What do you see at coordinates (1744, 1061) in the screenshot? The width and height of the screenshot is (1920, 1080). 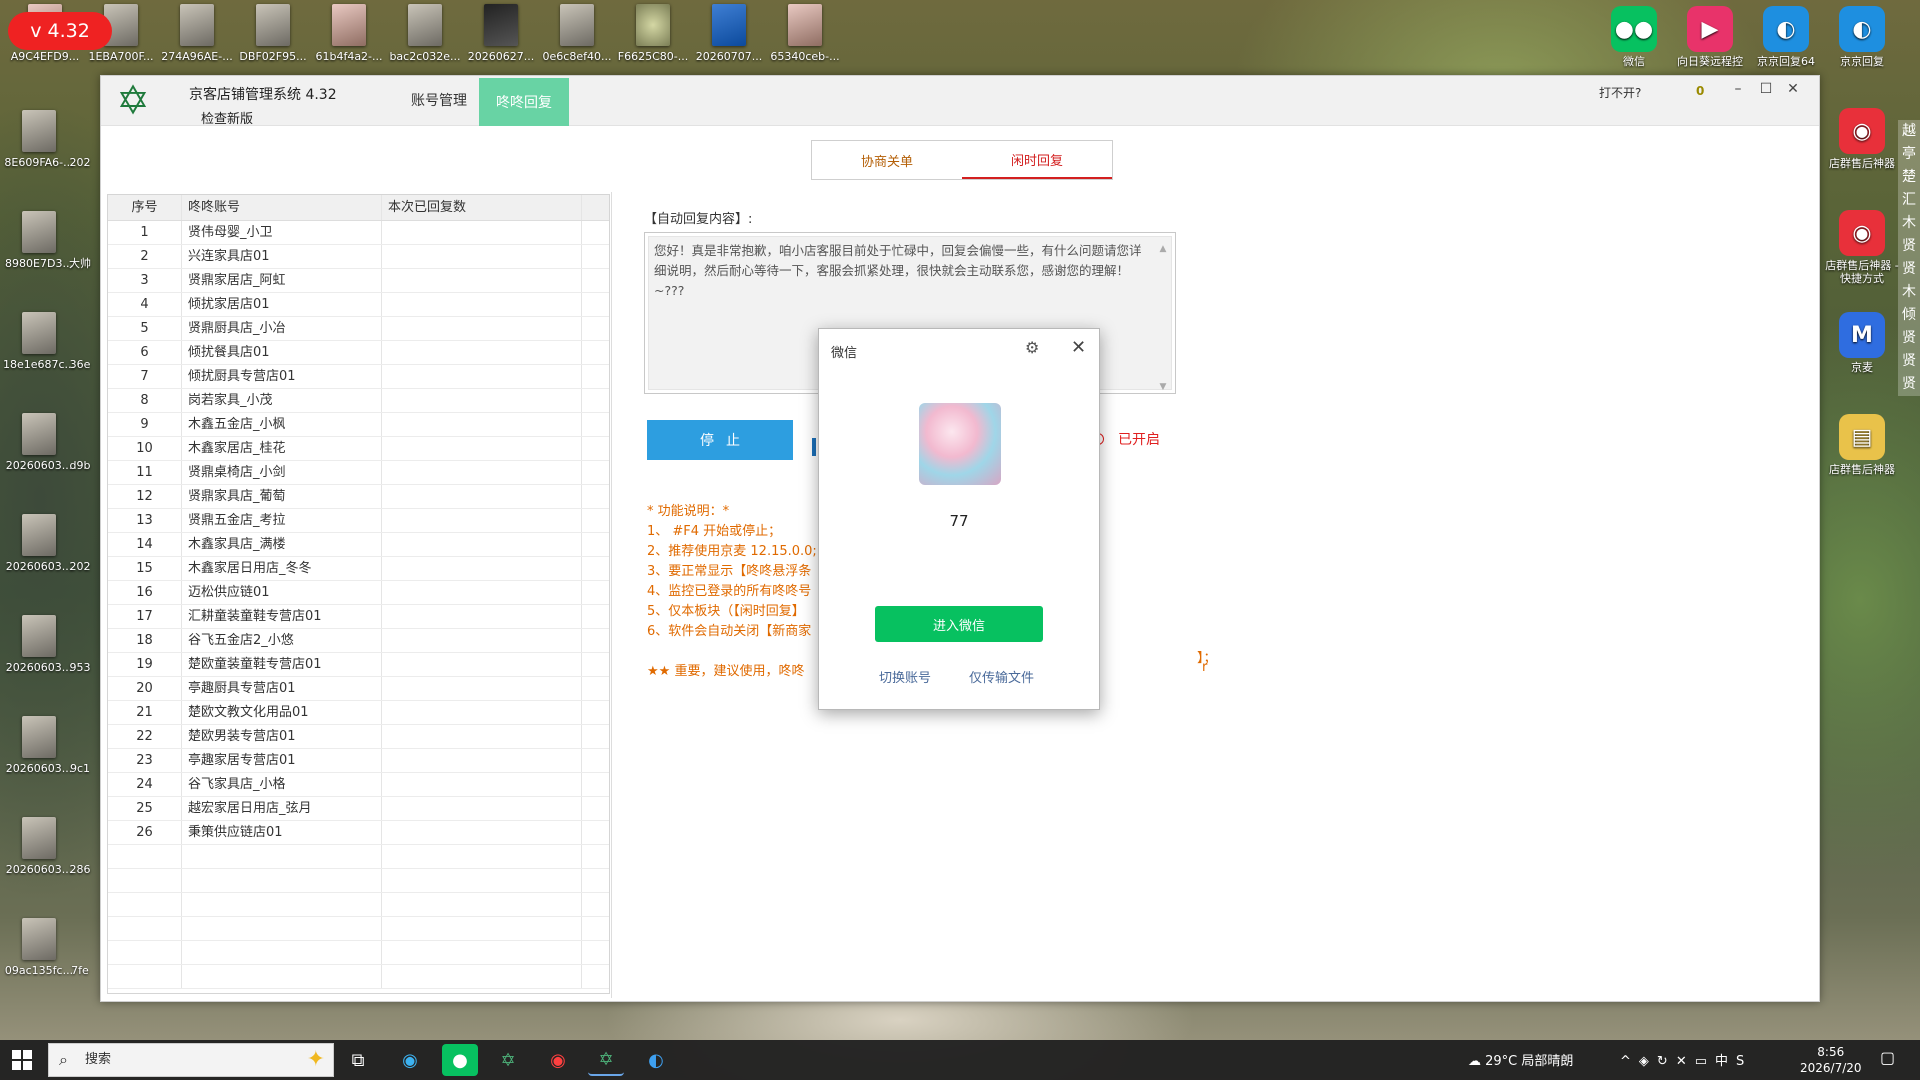 I see `sogou-icon: S` at bounding box center [1744, 1061].